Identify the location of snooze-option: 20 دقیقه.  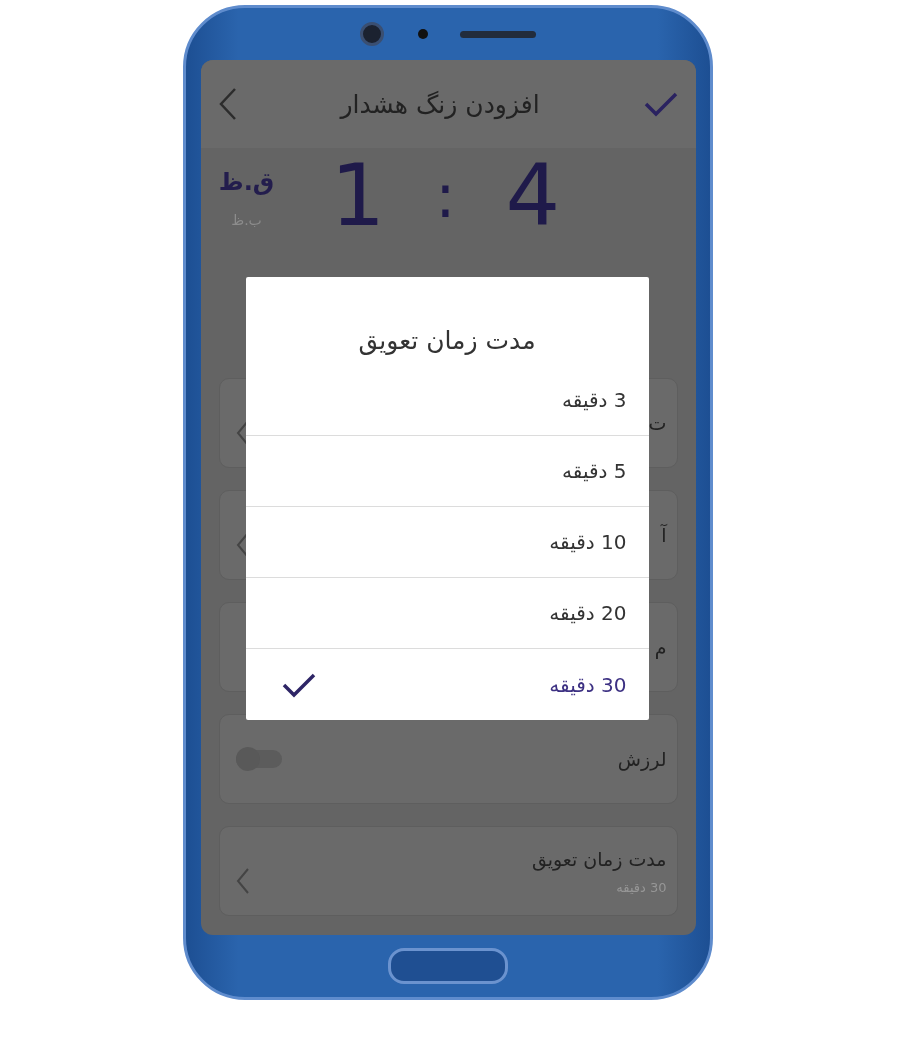
(447, 613).